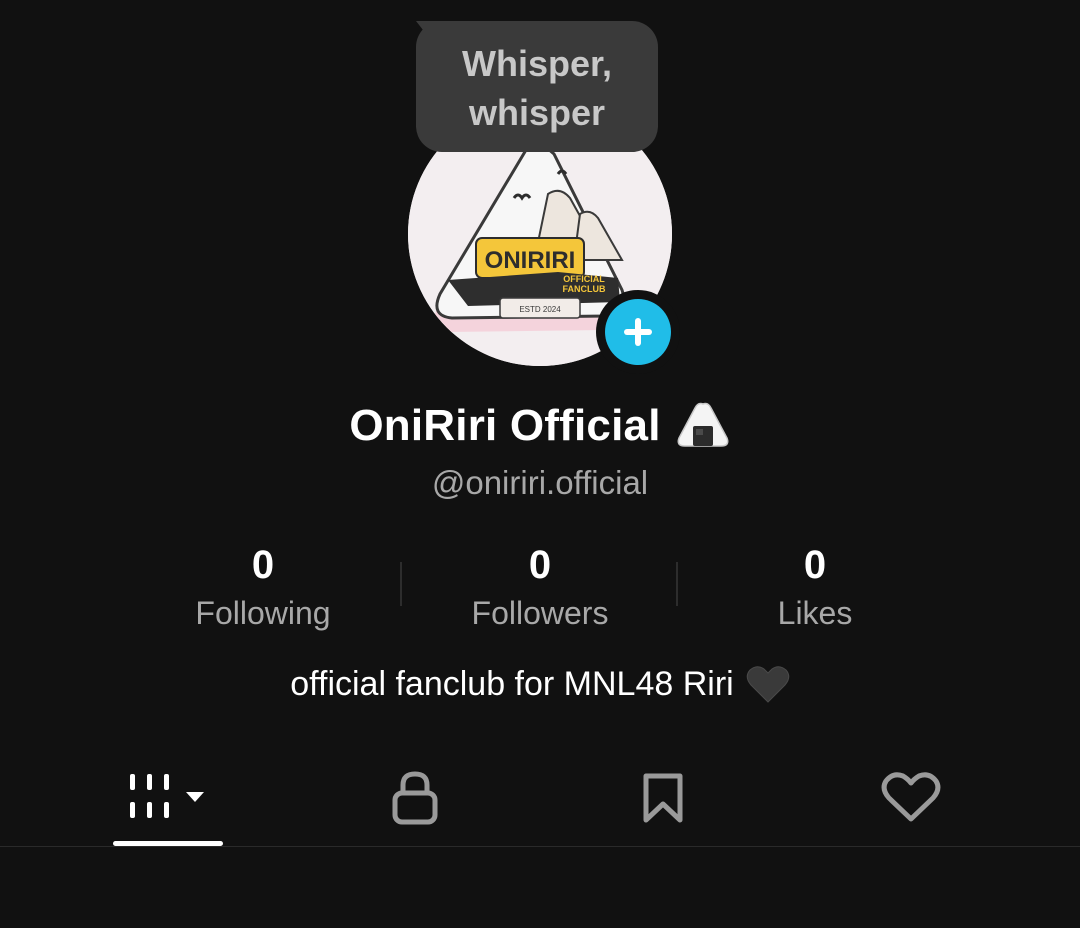 This screenshot has height=928, width=1080. What do you see at coordinates (815, 588) in the screenshot?
I see `stat-likes: 0 Likes` at bounding box center [815, 588].